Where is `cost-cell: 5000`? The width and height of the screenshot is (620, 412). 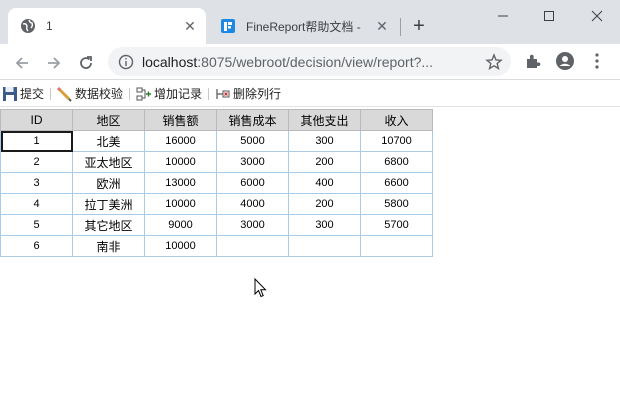
cost-cell: 5000 is located at coordinates (252, 141).